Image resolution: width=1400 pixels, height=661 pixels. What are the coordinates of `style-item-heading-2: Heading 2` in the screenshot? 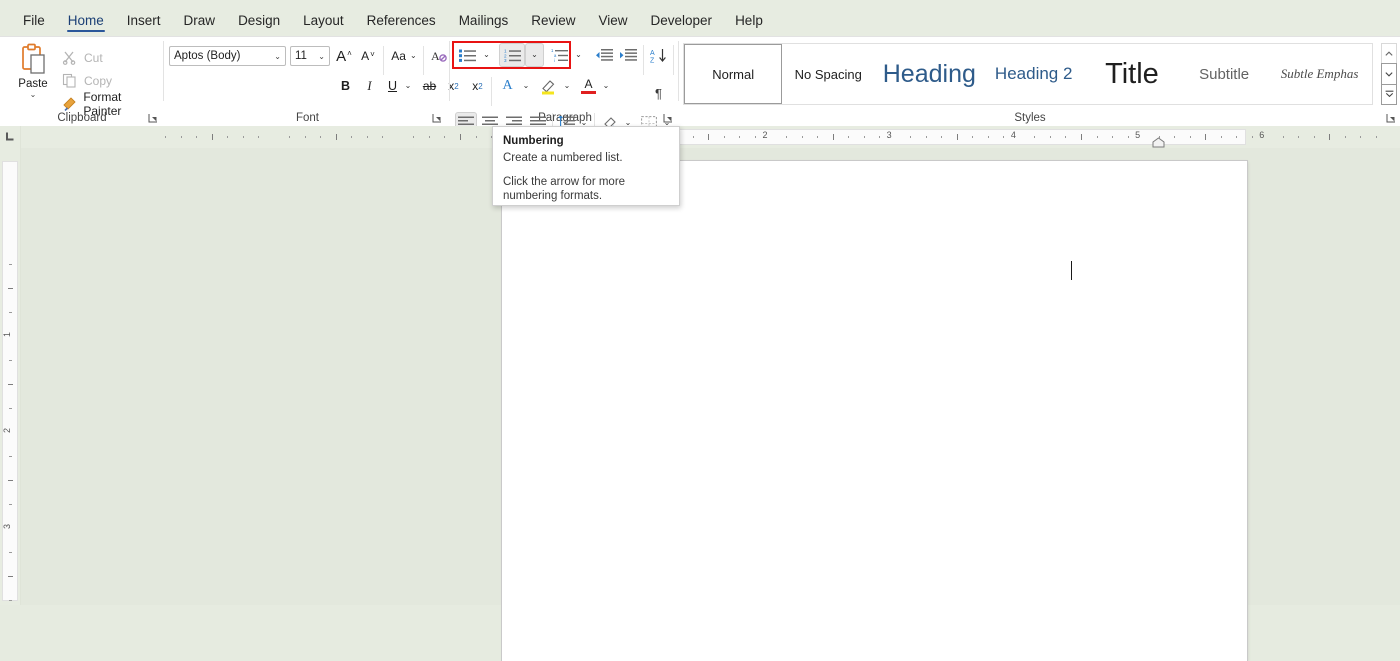 It's located at (1034, 74).